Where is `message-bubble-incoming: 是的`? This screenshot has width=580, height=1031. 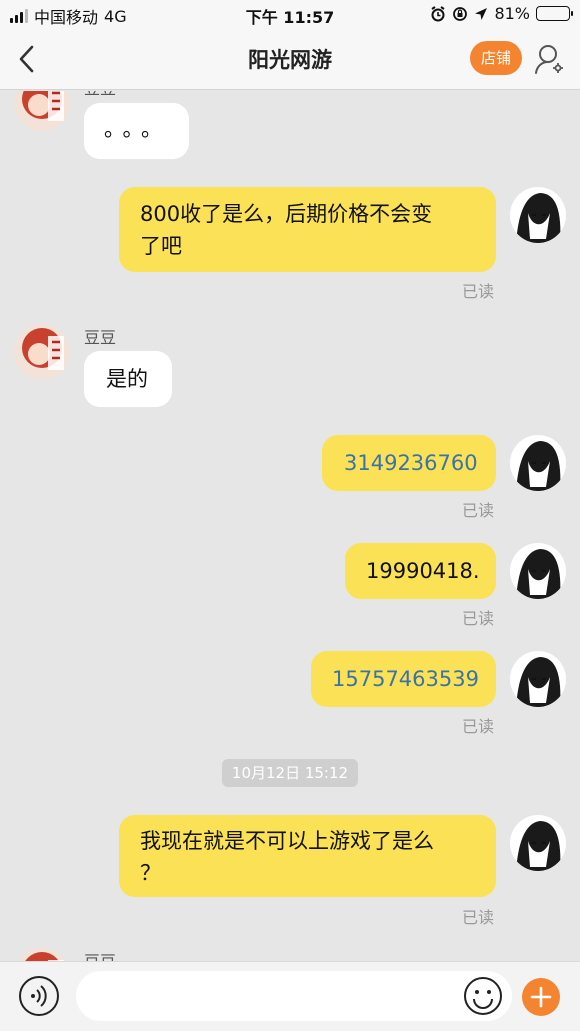
message-bubble-incoming: 是的 is located at coordinates (128, 379).